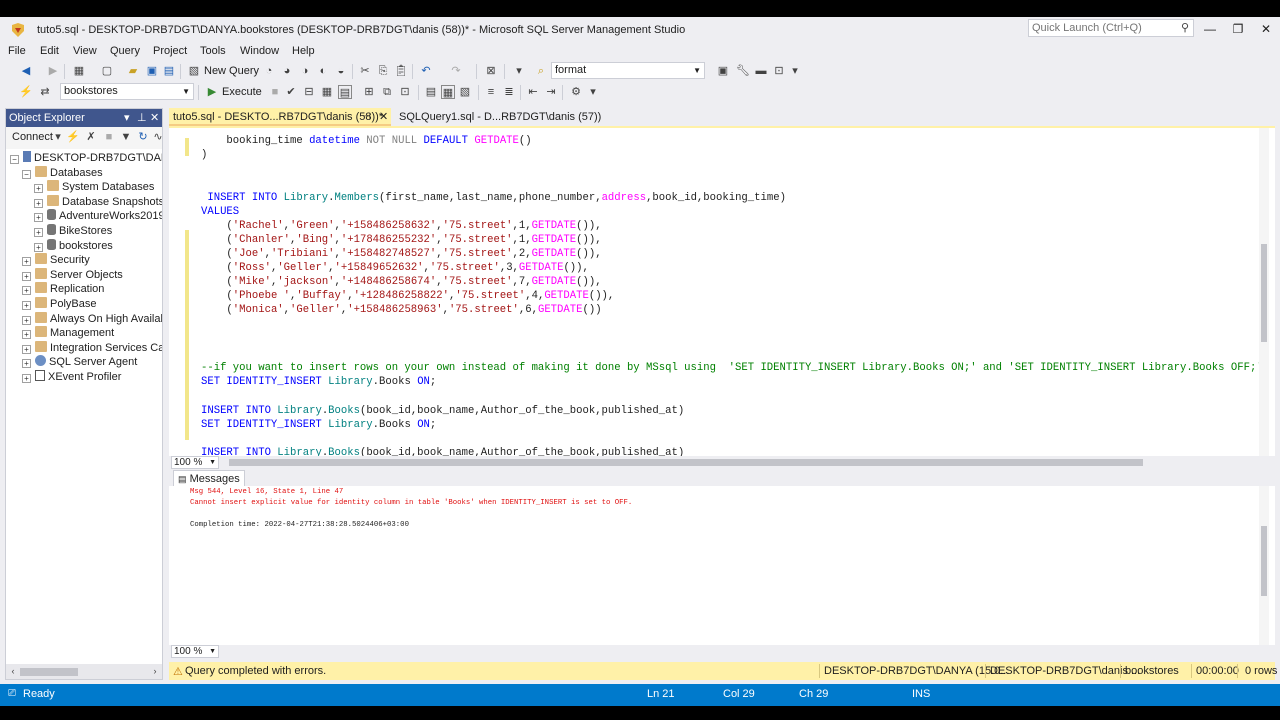 This screenshot has width=1280, height=720. I want to click on execute-icon: ▶, so click(212, 92).